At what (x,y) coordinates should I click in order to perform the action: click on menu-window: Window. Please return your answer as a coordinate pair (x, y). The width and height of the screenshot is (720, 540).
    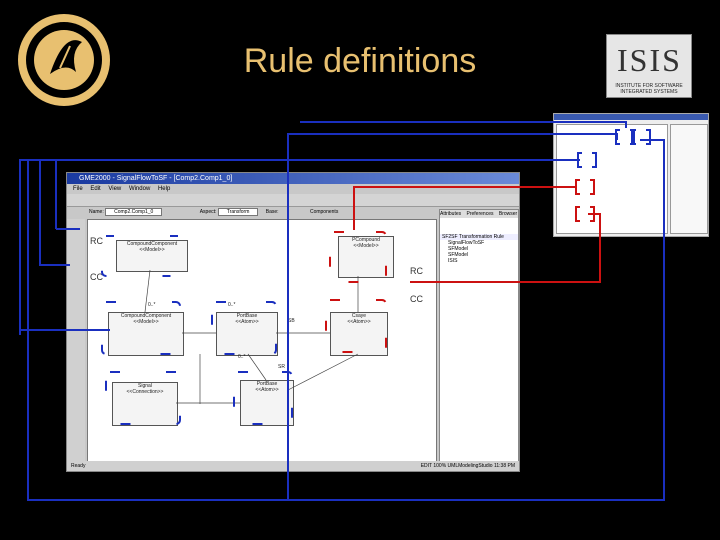
    Looking at the image, I should click on (139, 189).